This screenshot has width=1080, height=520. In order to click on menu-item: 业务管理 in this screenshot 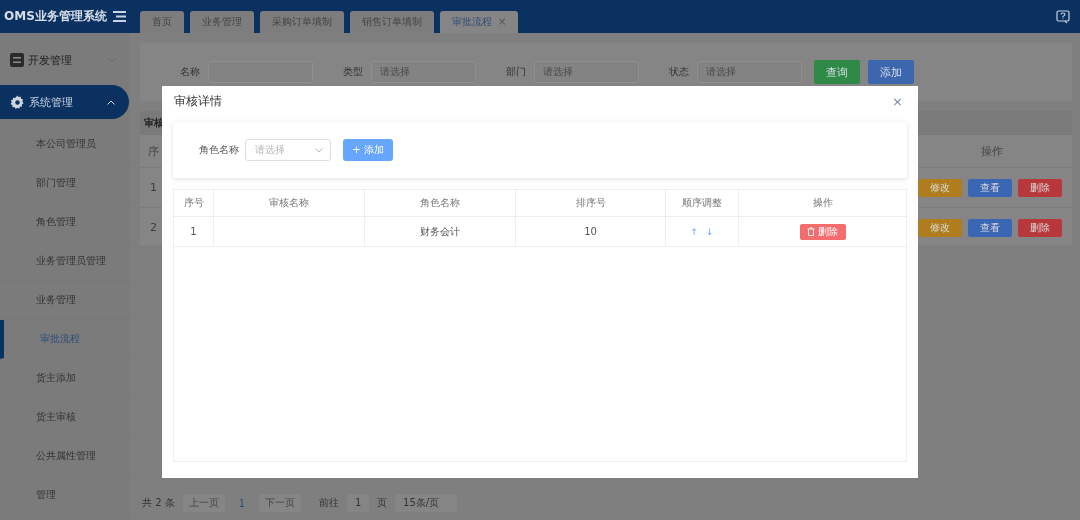, I will do `click(65, 300)`.